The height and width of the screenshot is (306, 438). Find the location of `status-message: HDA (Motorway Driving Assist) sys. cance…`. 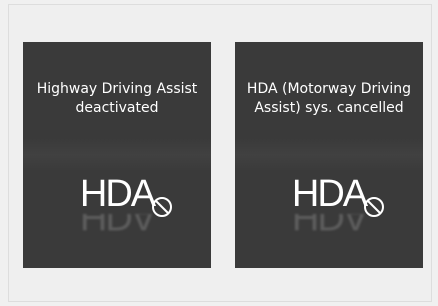

status-message: HDA (Motorway Driving Assist) sys. cance… is located at coordinates (329, 98).